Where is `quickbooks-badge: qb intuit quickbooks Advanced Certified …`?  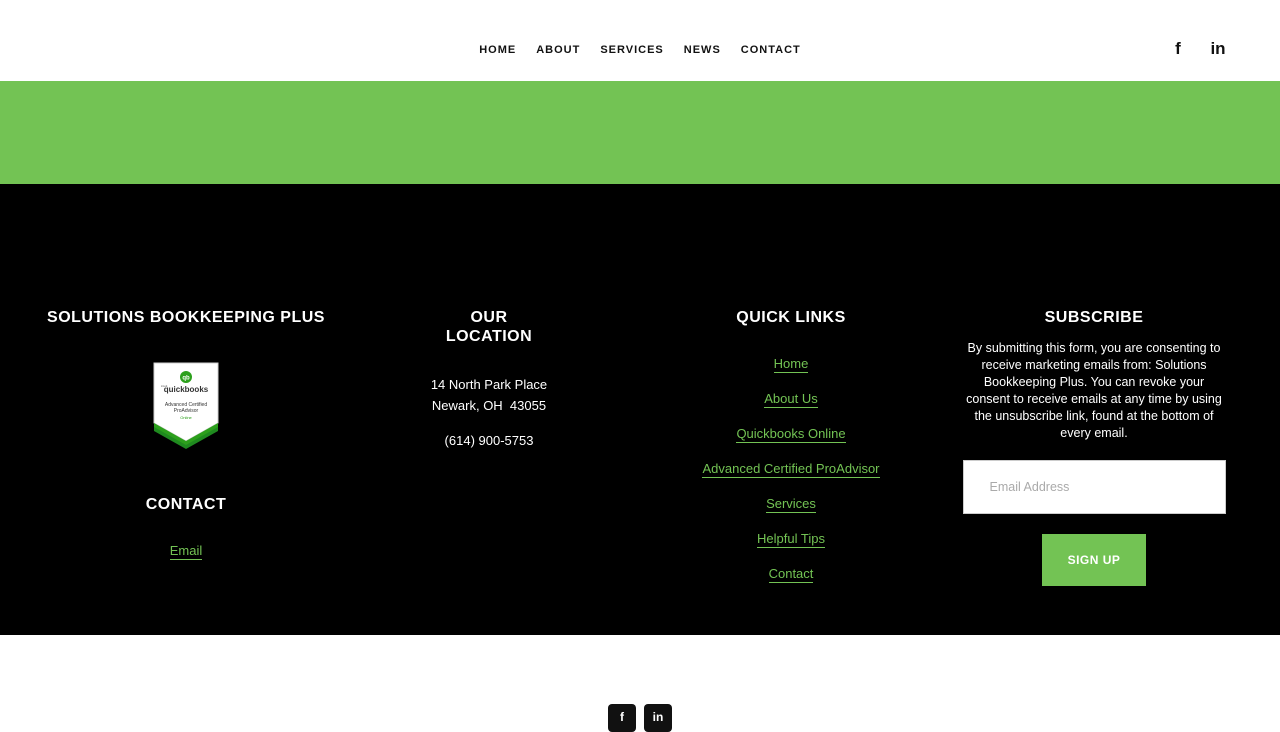
quickbooks-badge: qb intuit quickbooks Advanced Certified … is located at coordinates (186, 406).